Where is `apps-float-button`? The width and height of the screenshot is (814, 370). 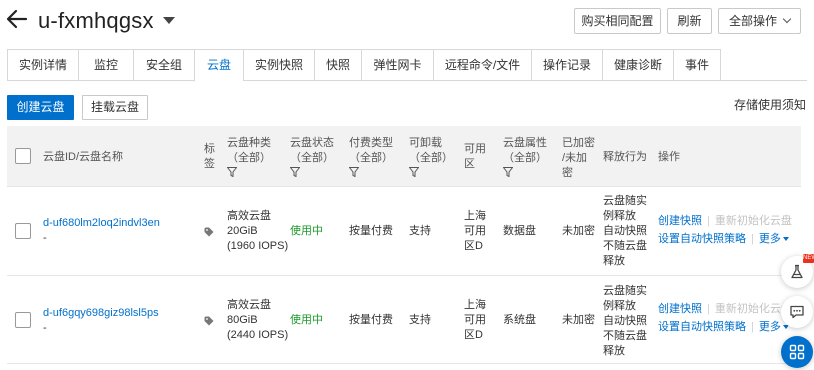
apps-float-button is located at coordinates (797, 352).